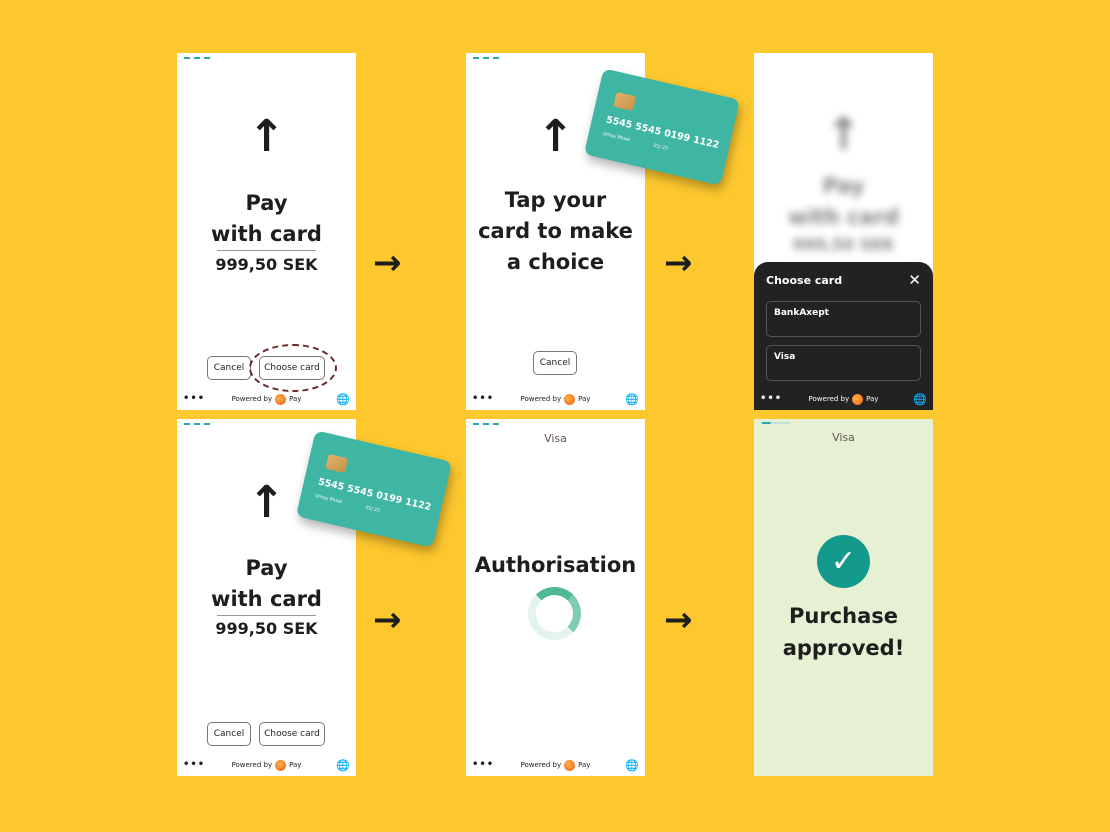 Image resolution: width=1110 pixels, height=832 pixels. Describe the element at coordinates (293, 368) in the screenshot. I see `highlight-circle` at that location.